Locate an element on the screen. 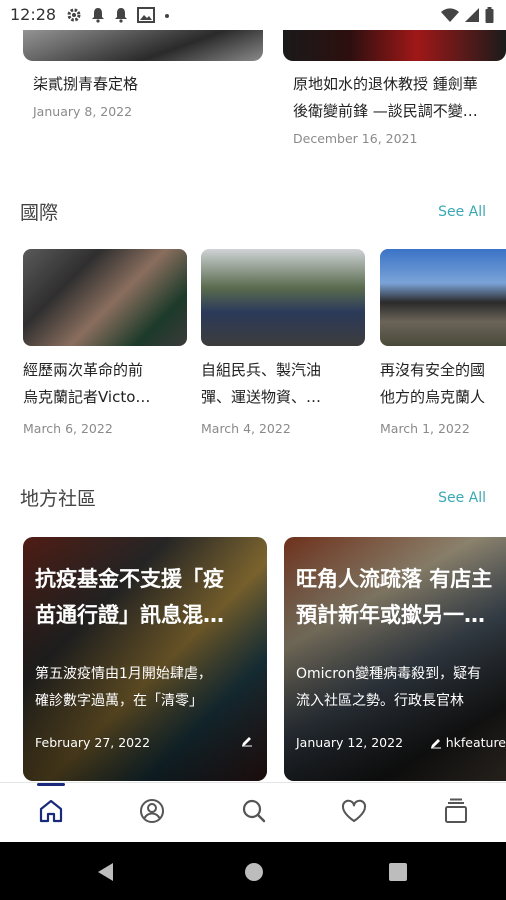  section-title: 地方社區 is located at coordinates (58, 499).